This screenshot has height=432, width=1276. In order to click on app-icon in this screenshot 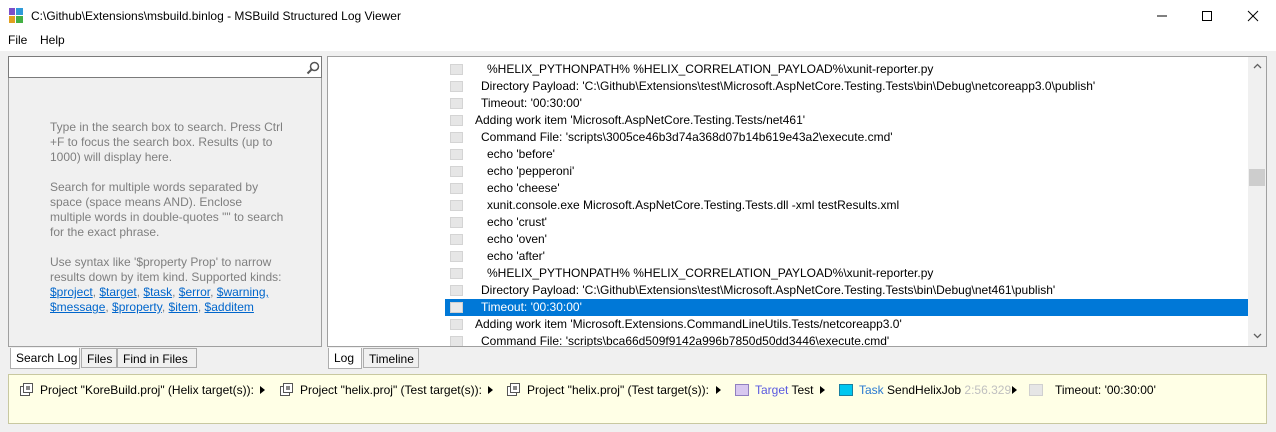, I will do `click(16, 15)`.